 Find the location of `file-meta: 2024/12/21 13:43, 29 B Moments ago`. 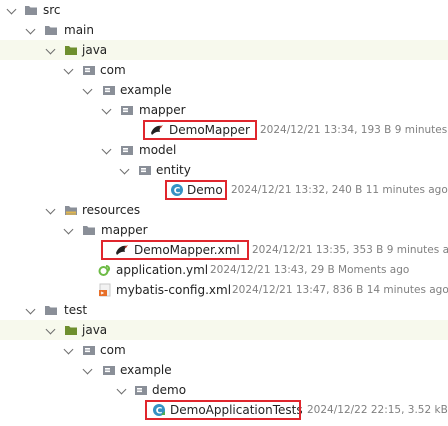

file-meta: 2024/12/21 13:43, 29 B Moments ago is located at coordinates (310, 270).